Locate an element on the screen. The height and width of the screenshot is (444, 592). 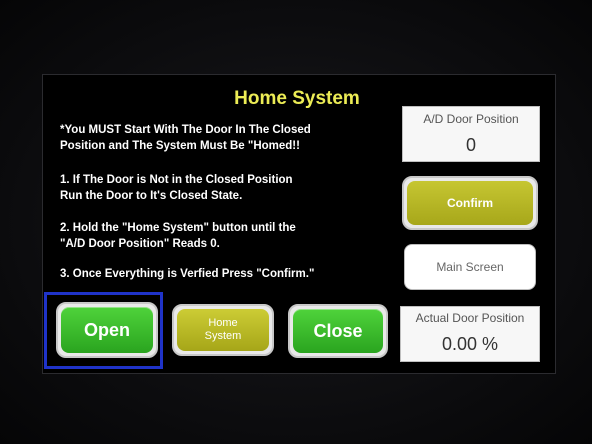
ad-door-position-label: A/D Door Position is located at coordinates (471, 119).